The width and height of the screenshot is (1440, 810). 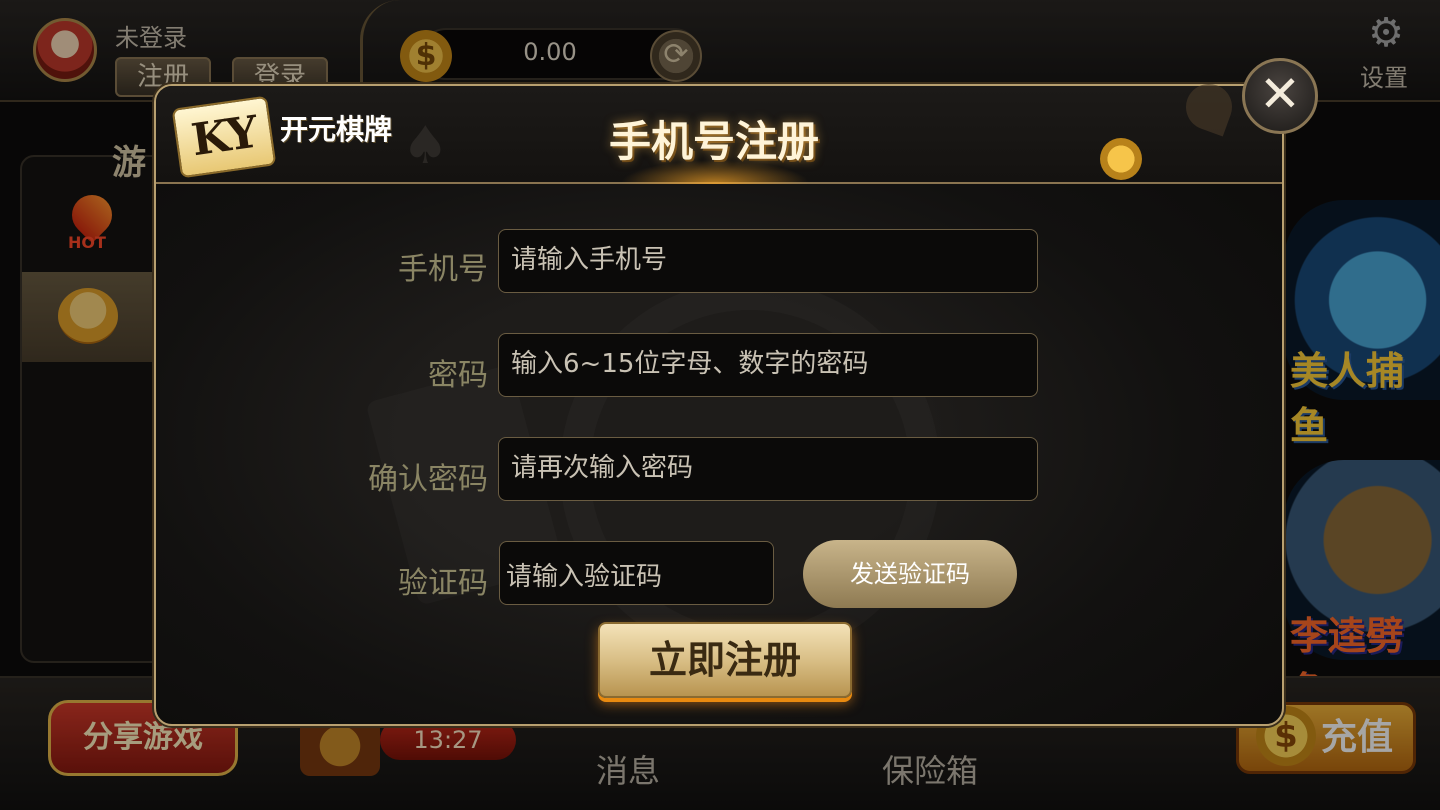 I want to click on coin-icon, so click(x=1121, y=159).